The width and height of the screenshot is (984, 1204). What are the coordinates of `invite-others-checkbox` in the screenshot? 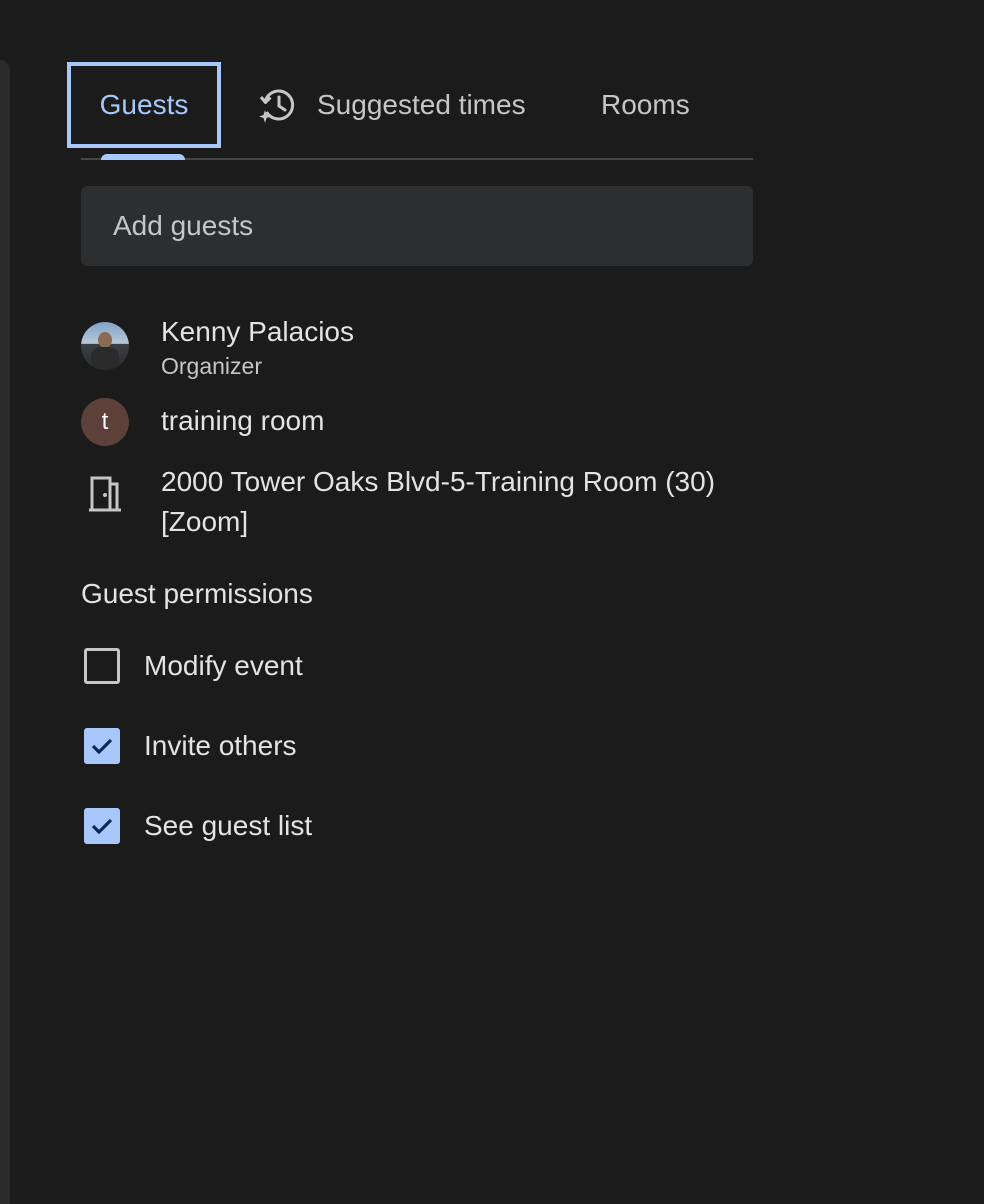 It's located at (102, 746).